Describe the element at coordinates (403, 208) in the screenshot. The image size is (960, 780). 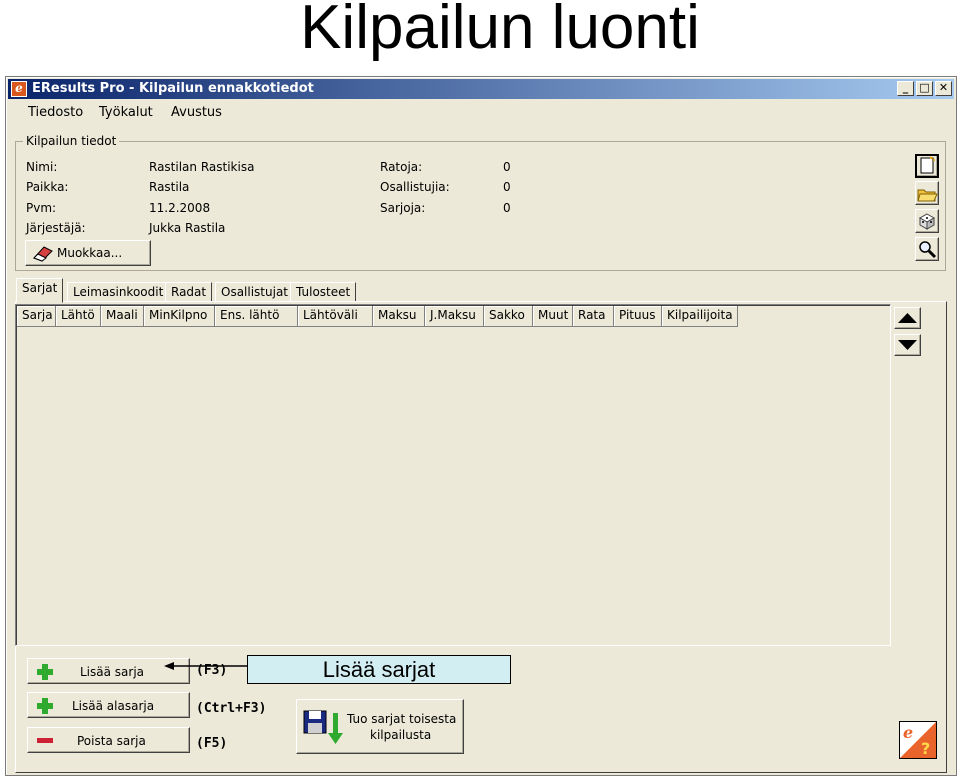
I see `label-series-count: Sarjoja:` at that location.